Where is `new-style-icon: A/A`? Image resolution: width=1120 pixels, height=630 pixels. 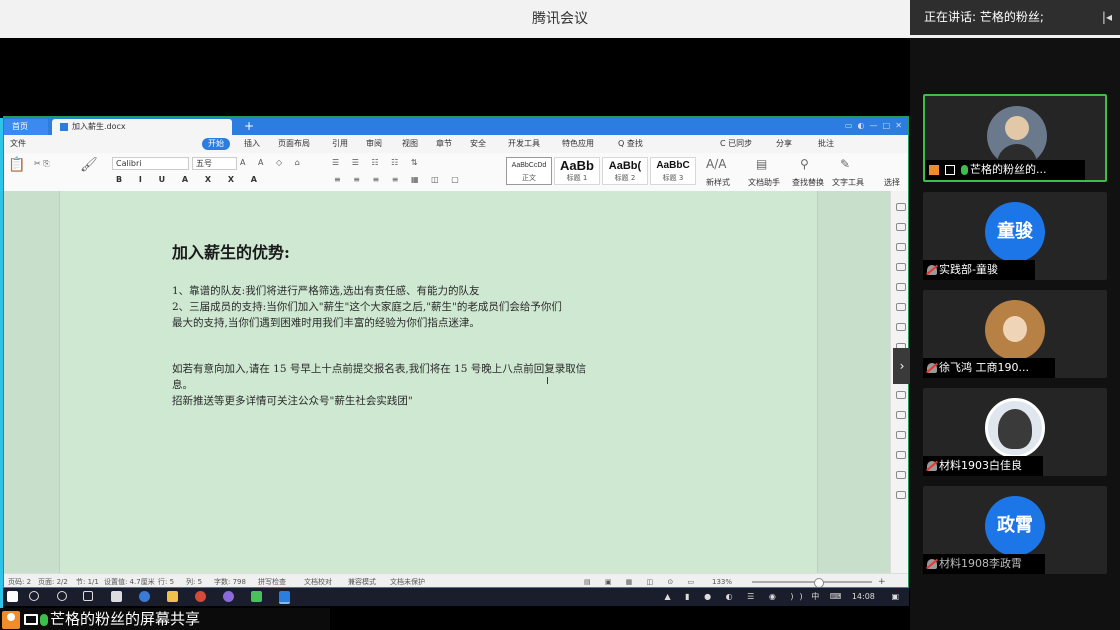
new-style-icon: A/A is located at coordinates (716, 164).